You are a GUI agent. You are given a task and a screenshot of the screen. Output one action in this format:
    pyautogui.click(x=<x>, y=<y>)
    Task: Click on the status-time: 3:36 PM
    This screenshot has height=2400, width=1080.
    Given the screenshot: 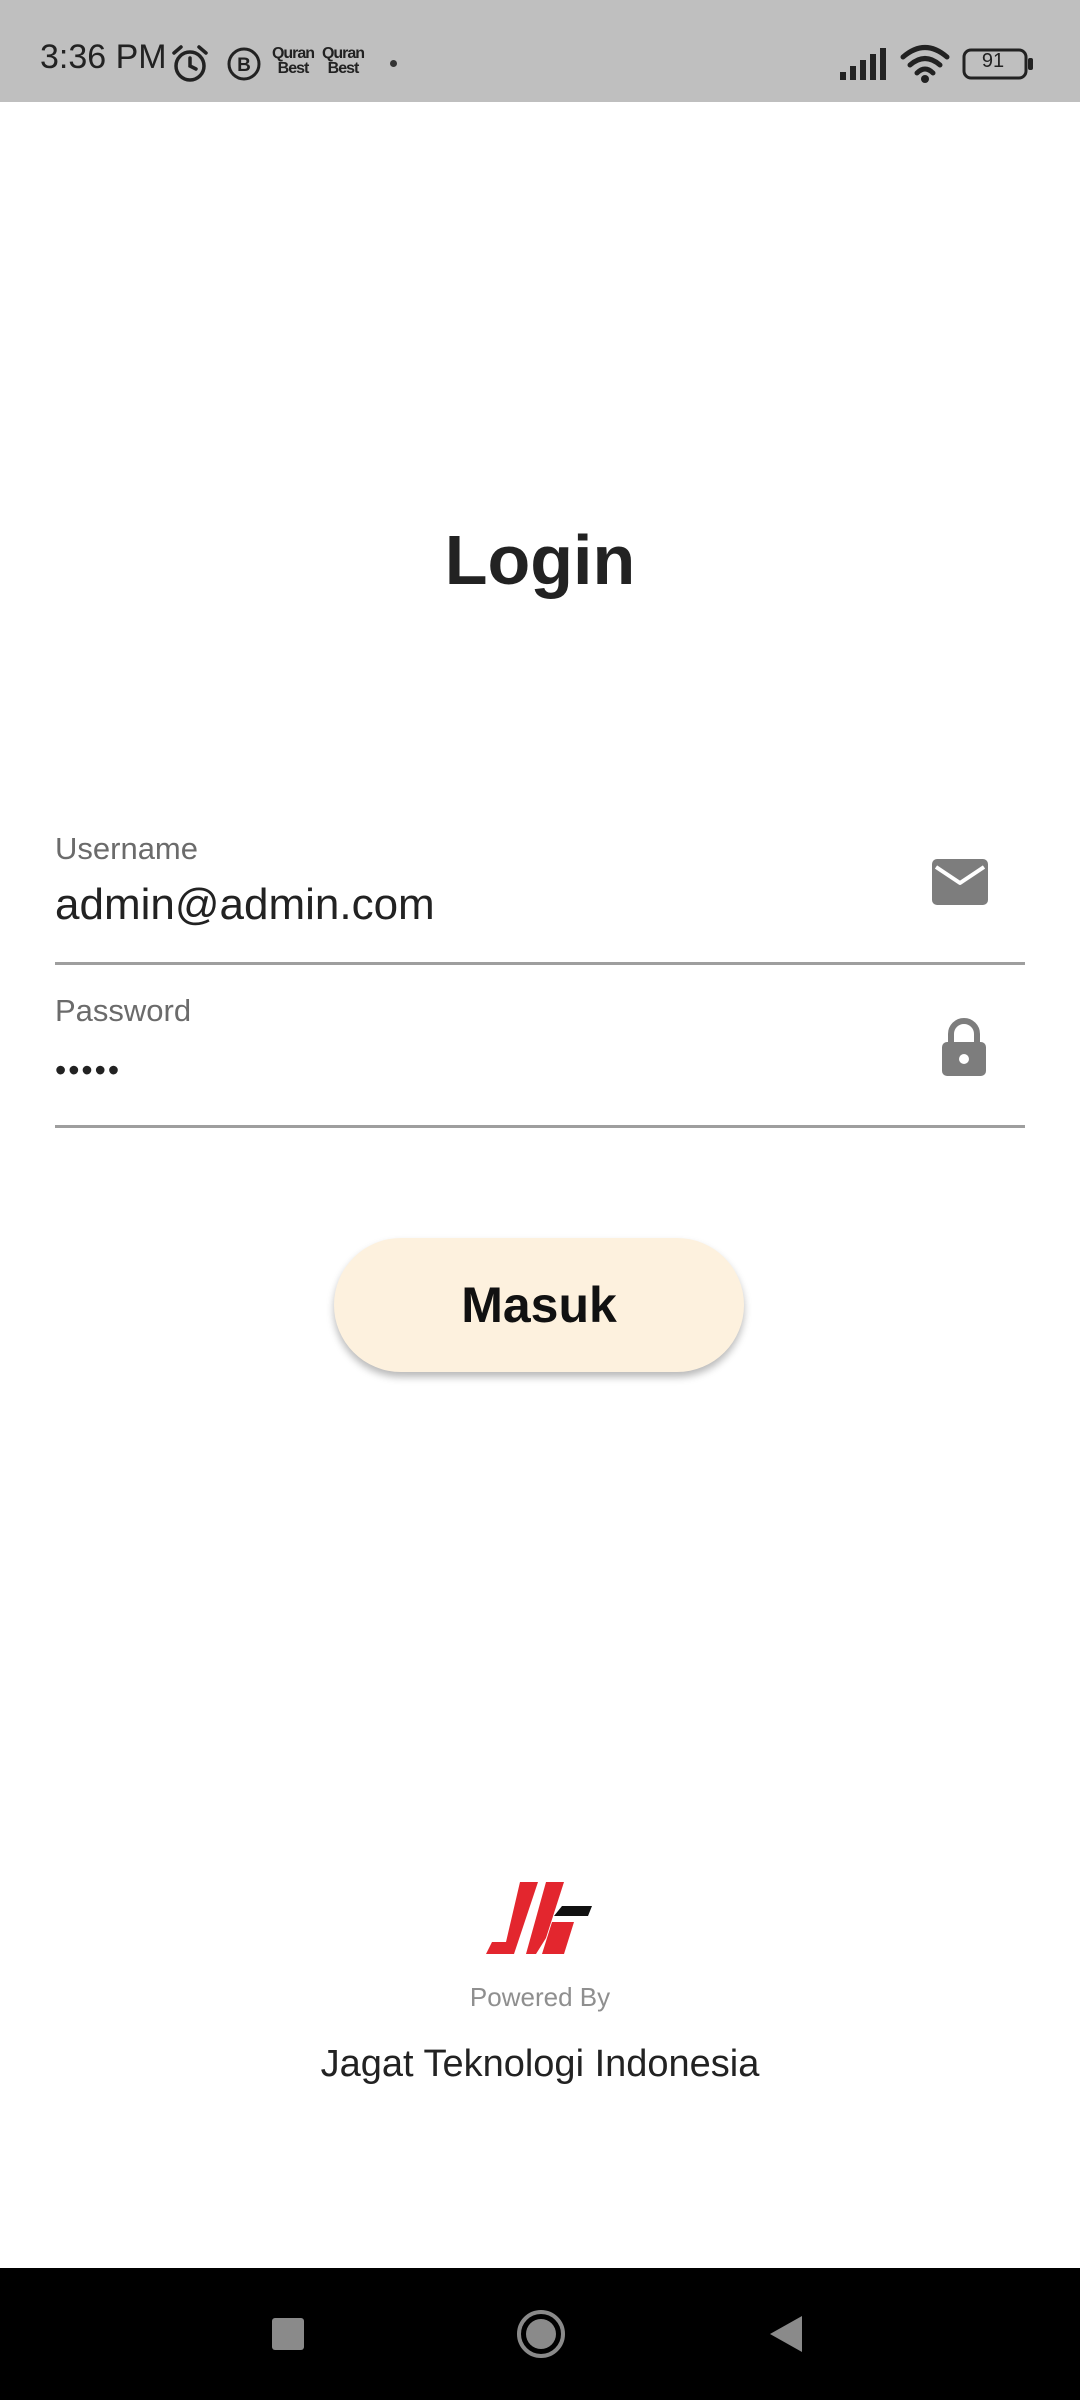 What is the action you would take?
    pyautogui.click(x=103, y=57)
    